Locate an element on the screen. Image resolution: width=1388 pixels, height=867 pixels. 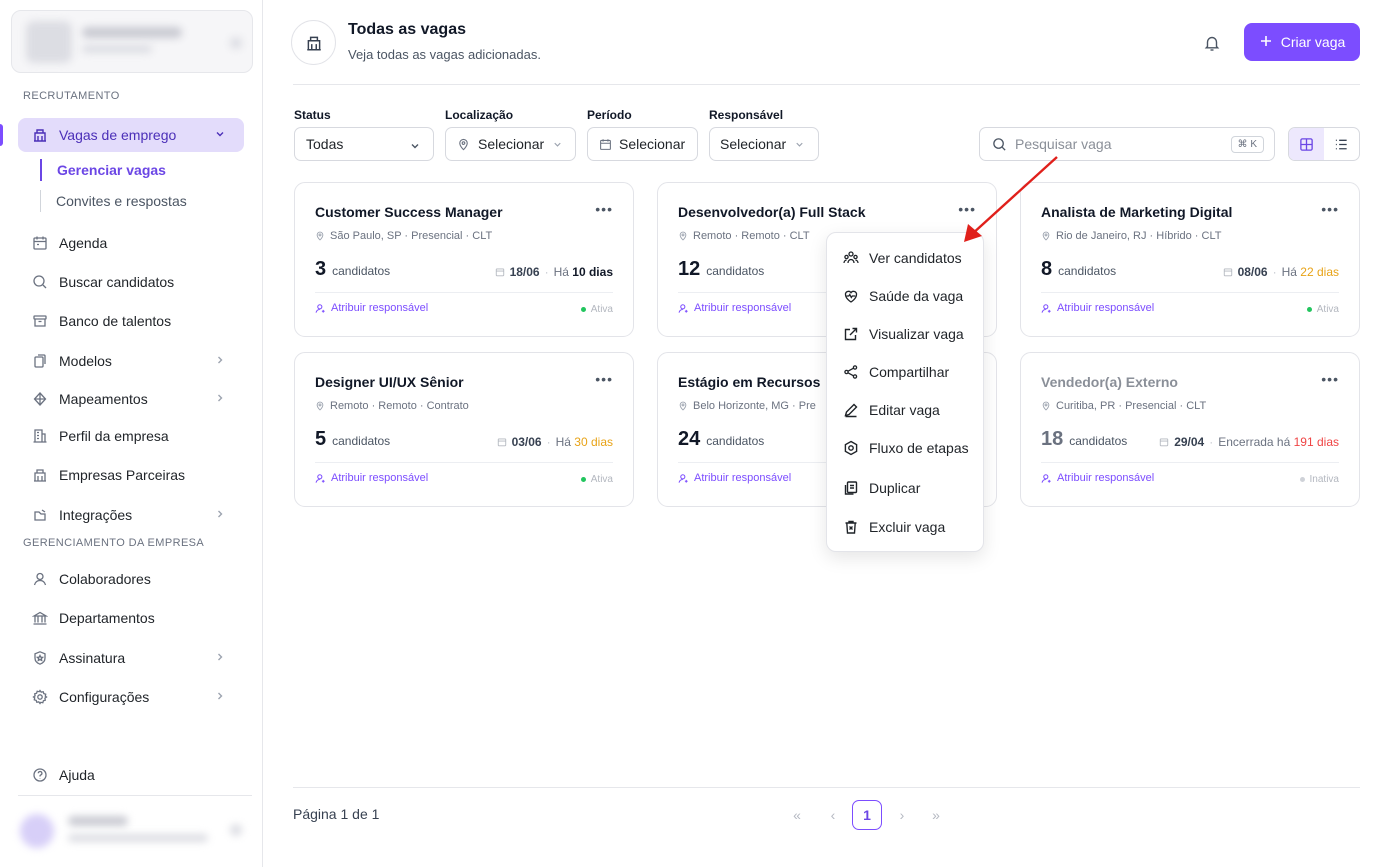
job-title: Analista de Marketing Digital is located at coordinates (1136, 212).